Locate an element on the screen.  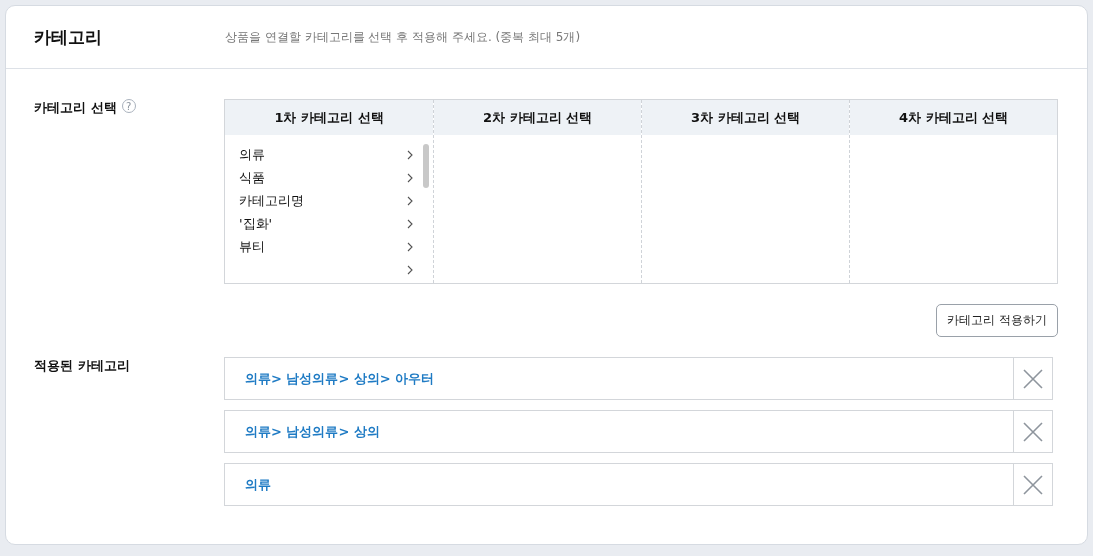
section-description: 상품을 연결할 카테고리를 선택 후 적용해 주세요. (중복 최대 5개) is located at coordinates (403, 37).